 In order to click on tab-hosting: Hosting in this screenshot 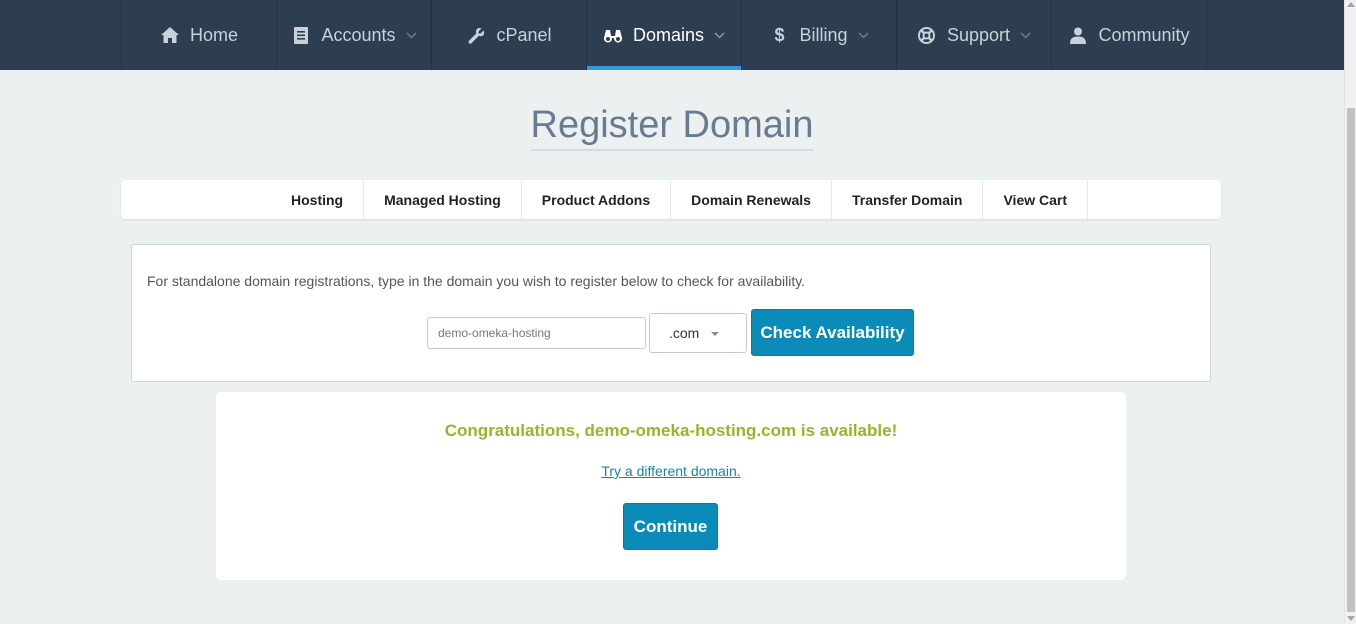, I will do `click(318, 199)`.